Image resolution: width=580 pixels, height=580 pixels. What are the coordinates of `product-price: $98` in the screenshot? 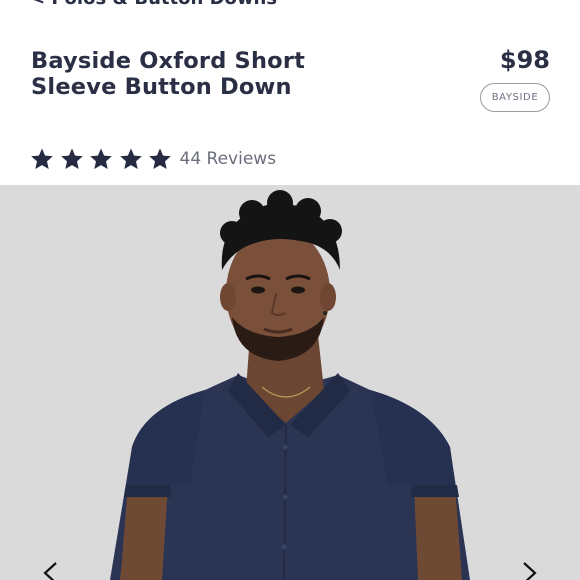 It's located at (524, 60).